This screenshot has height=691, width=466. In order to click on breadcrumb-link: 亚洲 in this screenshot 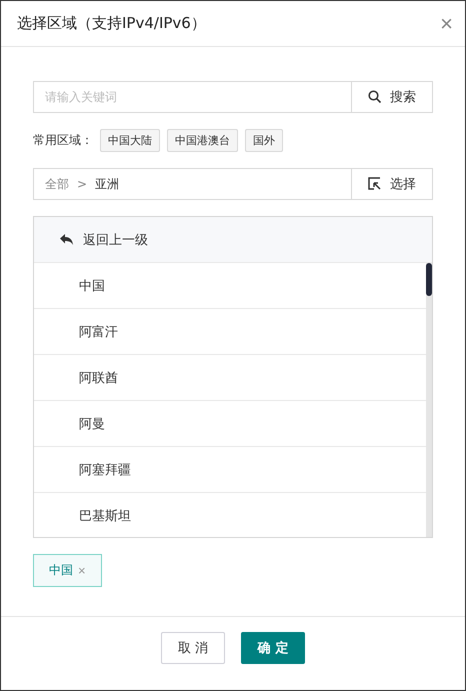, I will do `click(107, 184)`.